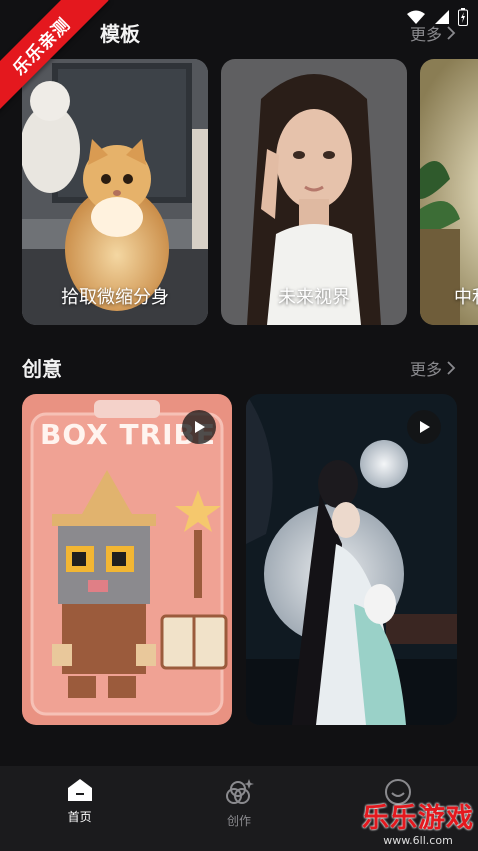  Describe the element at coordinates (466, 297) in the screenshot. I see `template-label: 中和` at that location.